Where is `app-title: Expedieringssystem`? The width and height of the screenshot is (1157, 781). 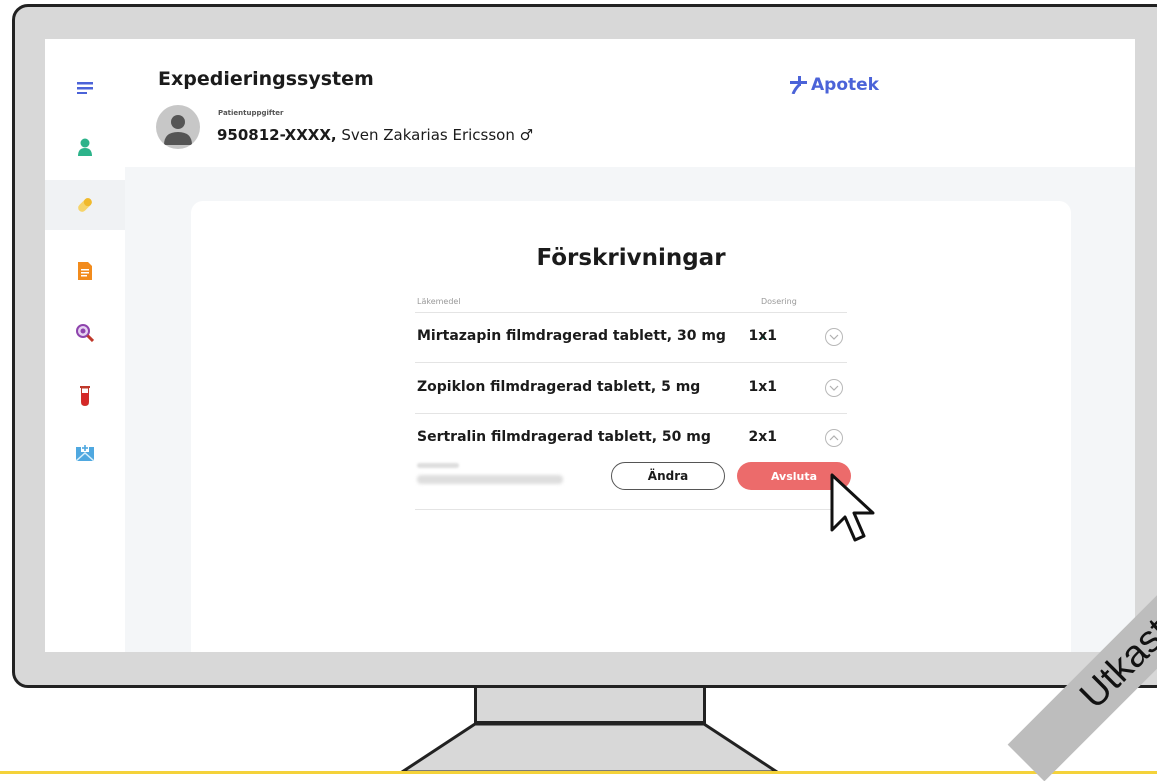
app-title: Expedieringssystem is located at coordinates (266, 79).